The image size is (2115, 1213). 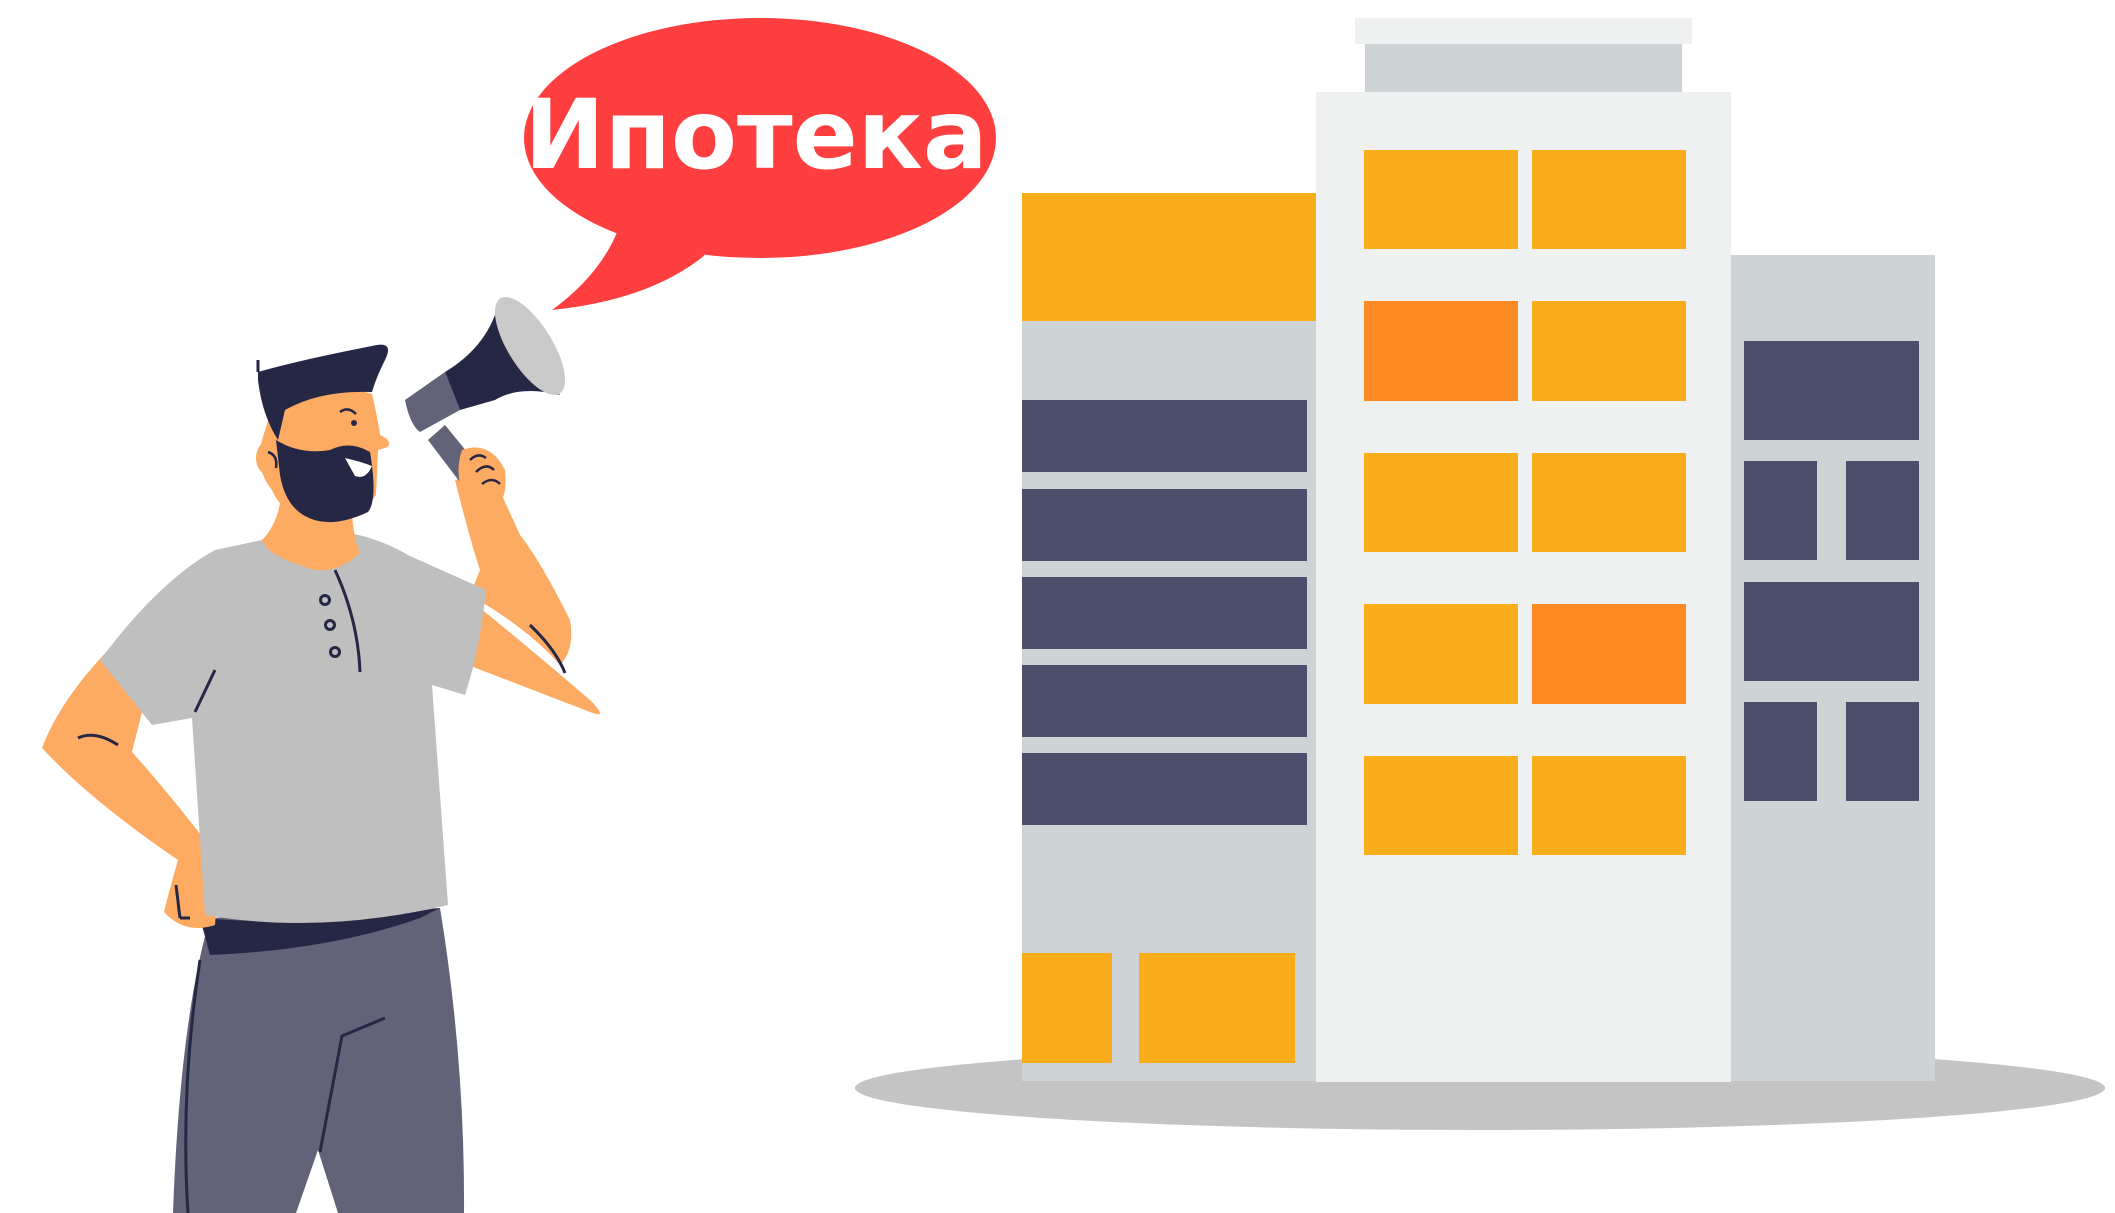 What do you see at coordinates (755, 135) in the screenshot?
I see `speech-bubble-text: Ипотека` at bounding box center [755, 135].